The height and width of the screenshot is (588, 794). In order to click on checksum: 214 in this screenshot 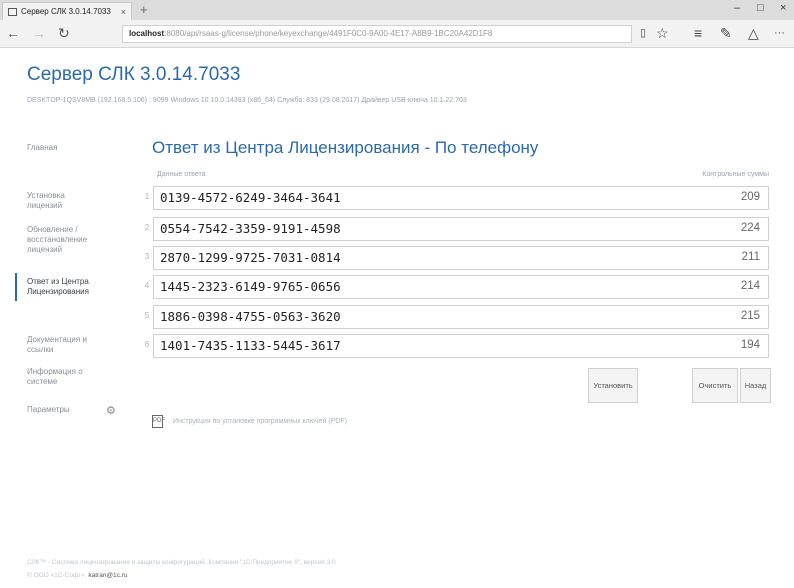, I will do `click(750, 286)`.